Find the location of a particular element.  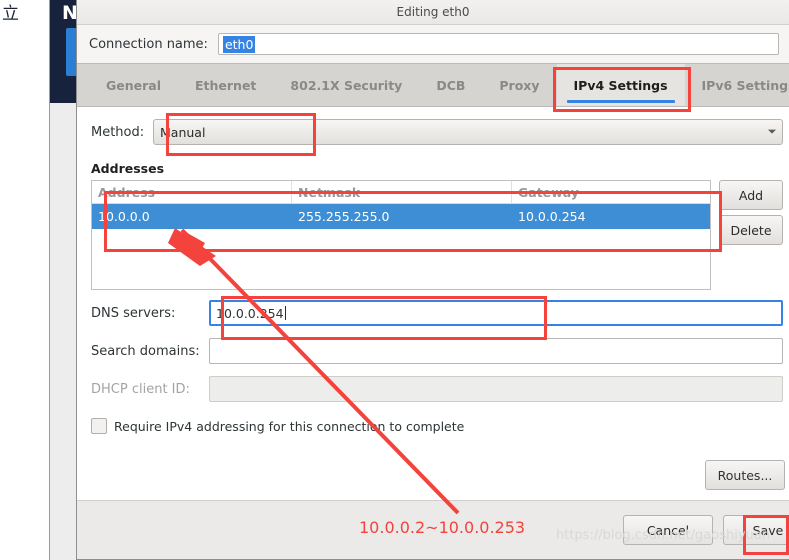

dialog-footer: Cancel Save is located at coordinates (433, 529).